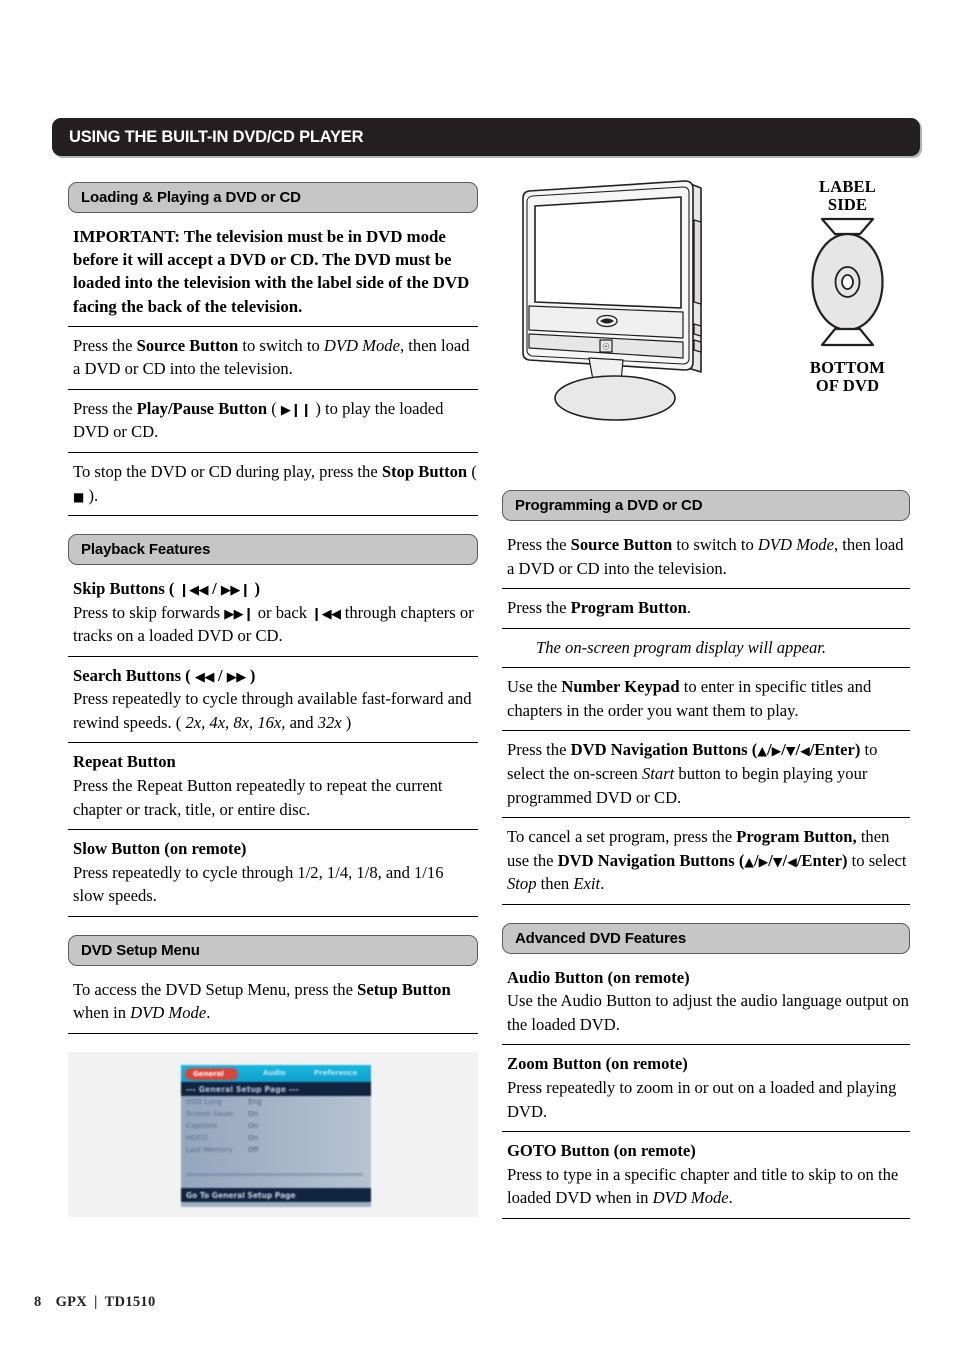  Describe the element at coordinates (847, 337) in the screenshot. I see `arrow-up-icon` at that location.